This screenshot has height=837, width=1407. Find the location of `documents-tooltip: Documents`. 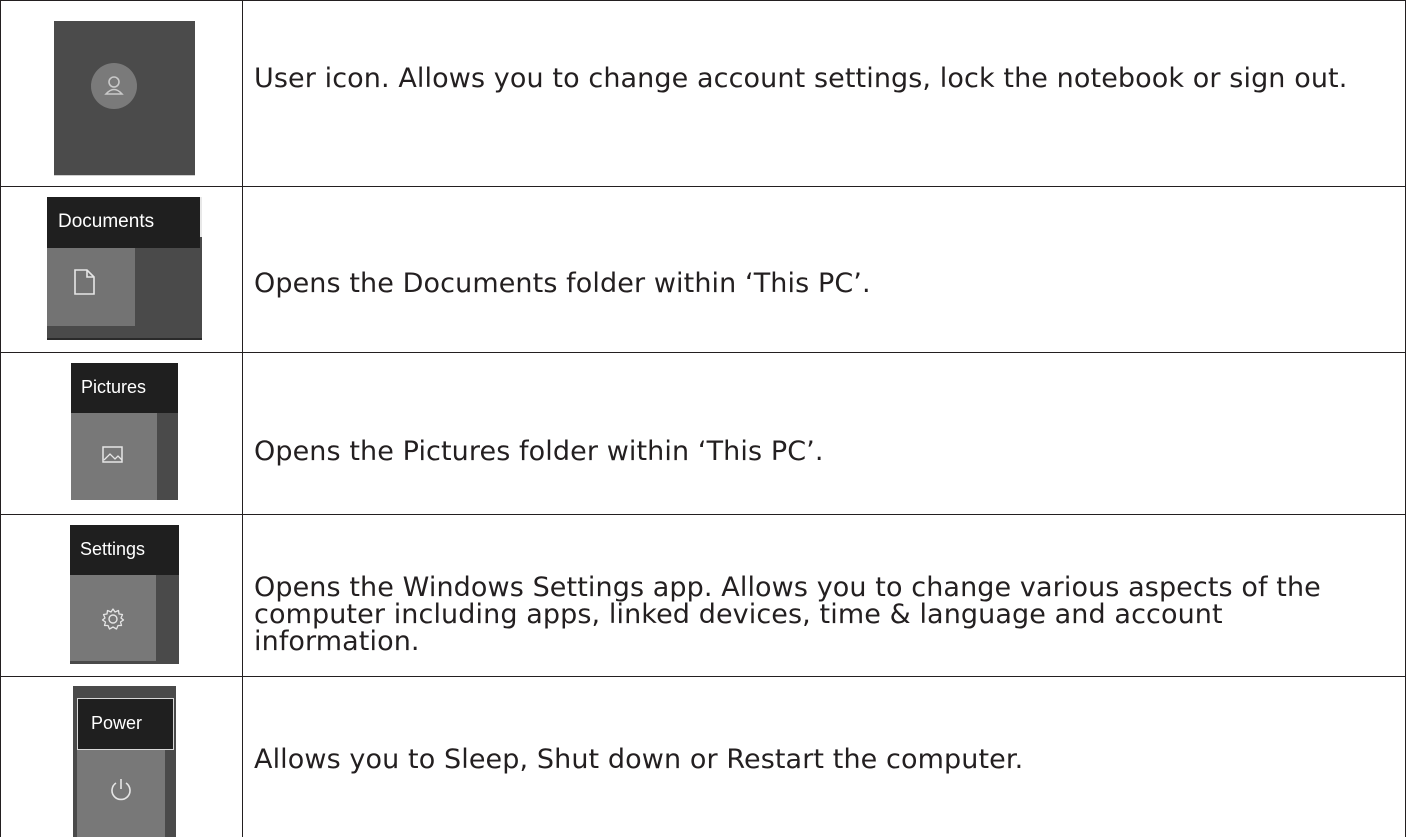

documents-tooltip: Documents is located at coordinates (123, 222).